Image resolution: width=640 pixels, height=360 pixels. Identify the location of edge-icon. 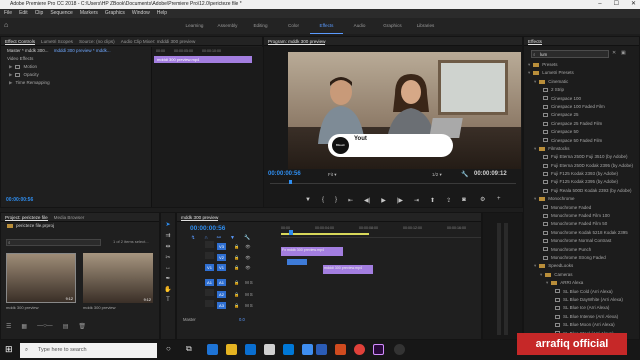
(212, 349).